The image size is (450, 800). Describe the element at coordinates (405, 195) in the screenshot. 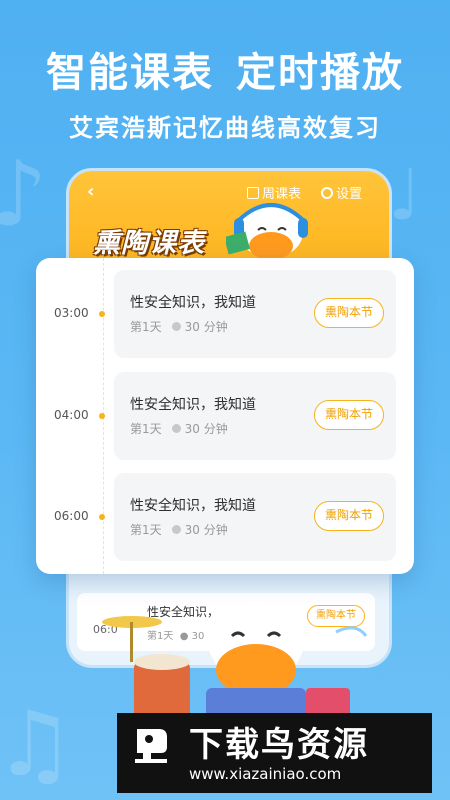

I see `music-note-decoration-icon: ♩` at that location.